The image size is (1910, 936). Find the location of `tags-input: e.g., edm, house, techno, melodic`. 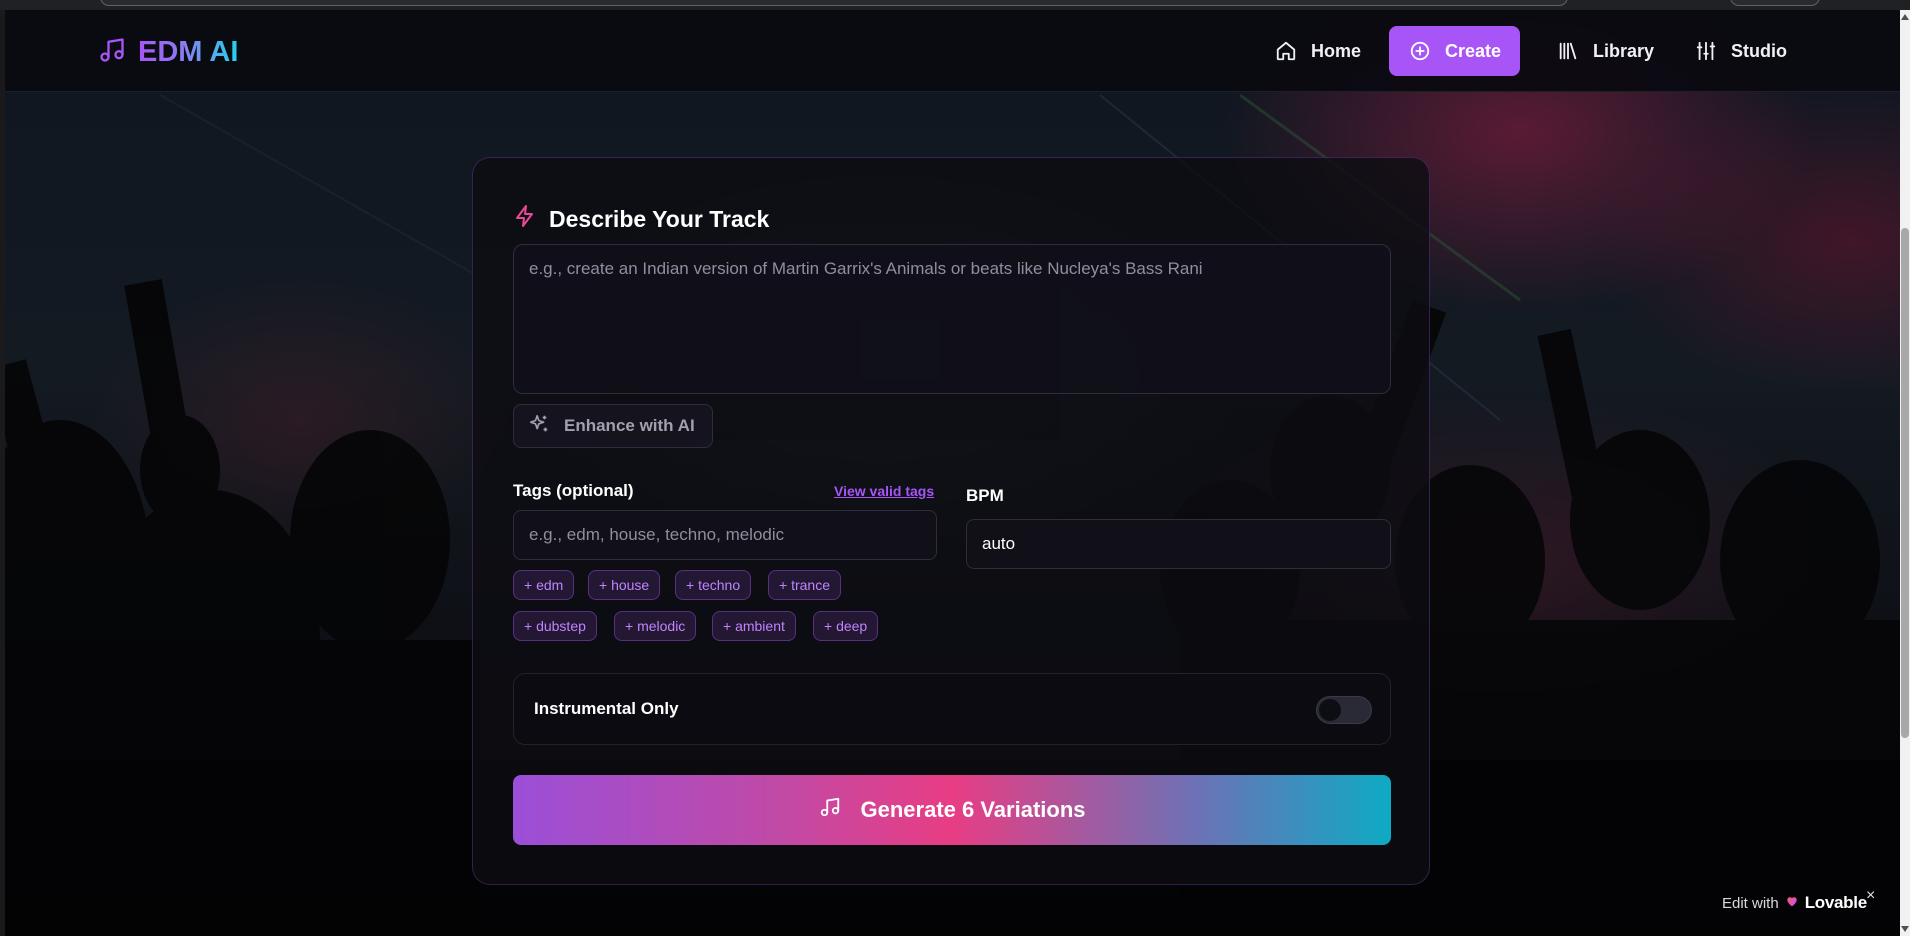

tags-input: e.g., edm, house, techno, melodic is located at coordinates (725, 535).